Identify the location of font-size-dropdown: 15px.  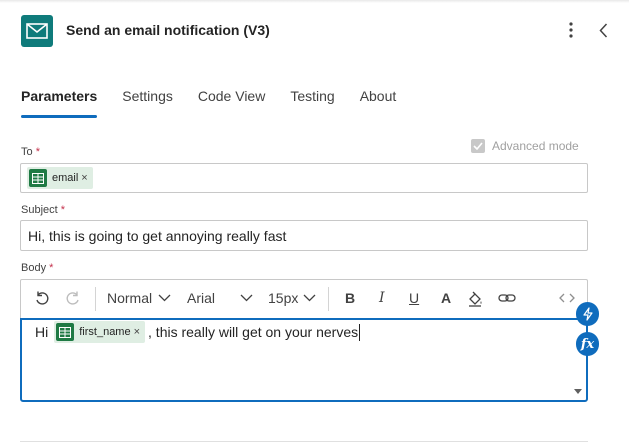
(292, 298).